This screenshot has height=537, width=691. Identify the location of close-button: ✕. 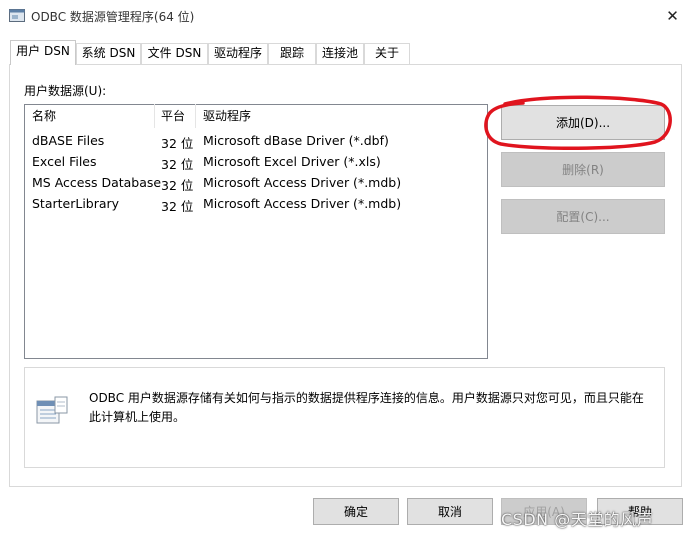
(672, 15).